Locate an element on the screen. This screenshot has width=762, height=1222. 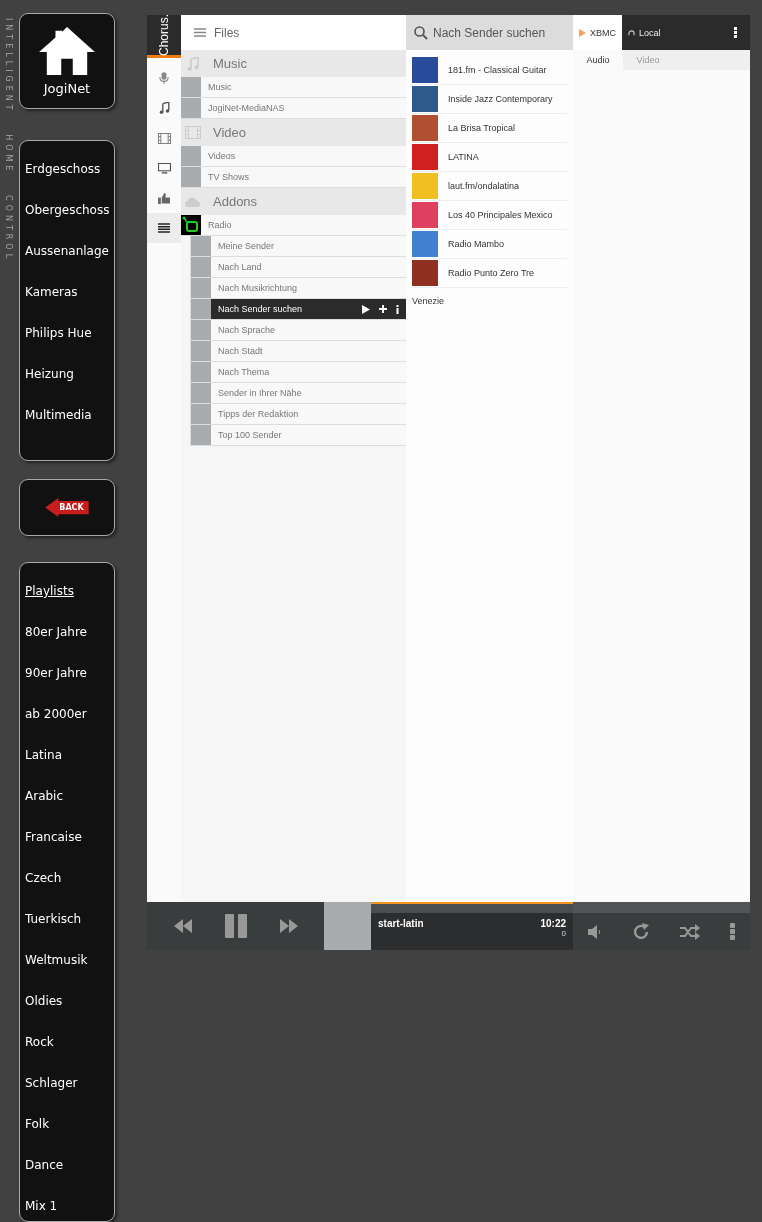
section-header: Addons is located at coordinates (293, 201).